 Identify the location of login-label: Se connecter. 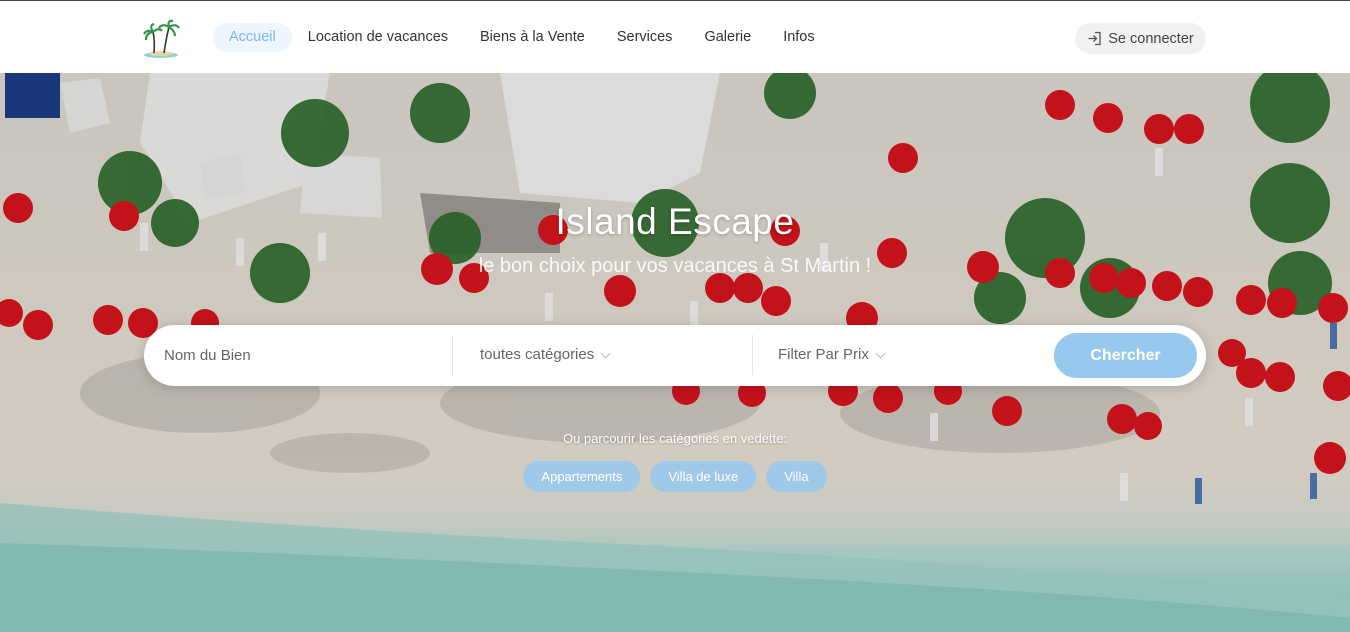
(1151, 38).